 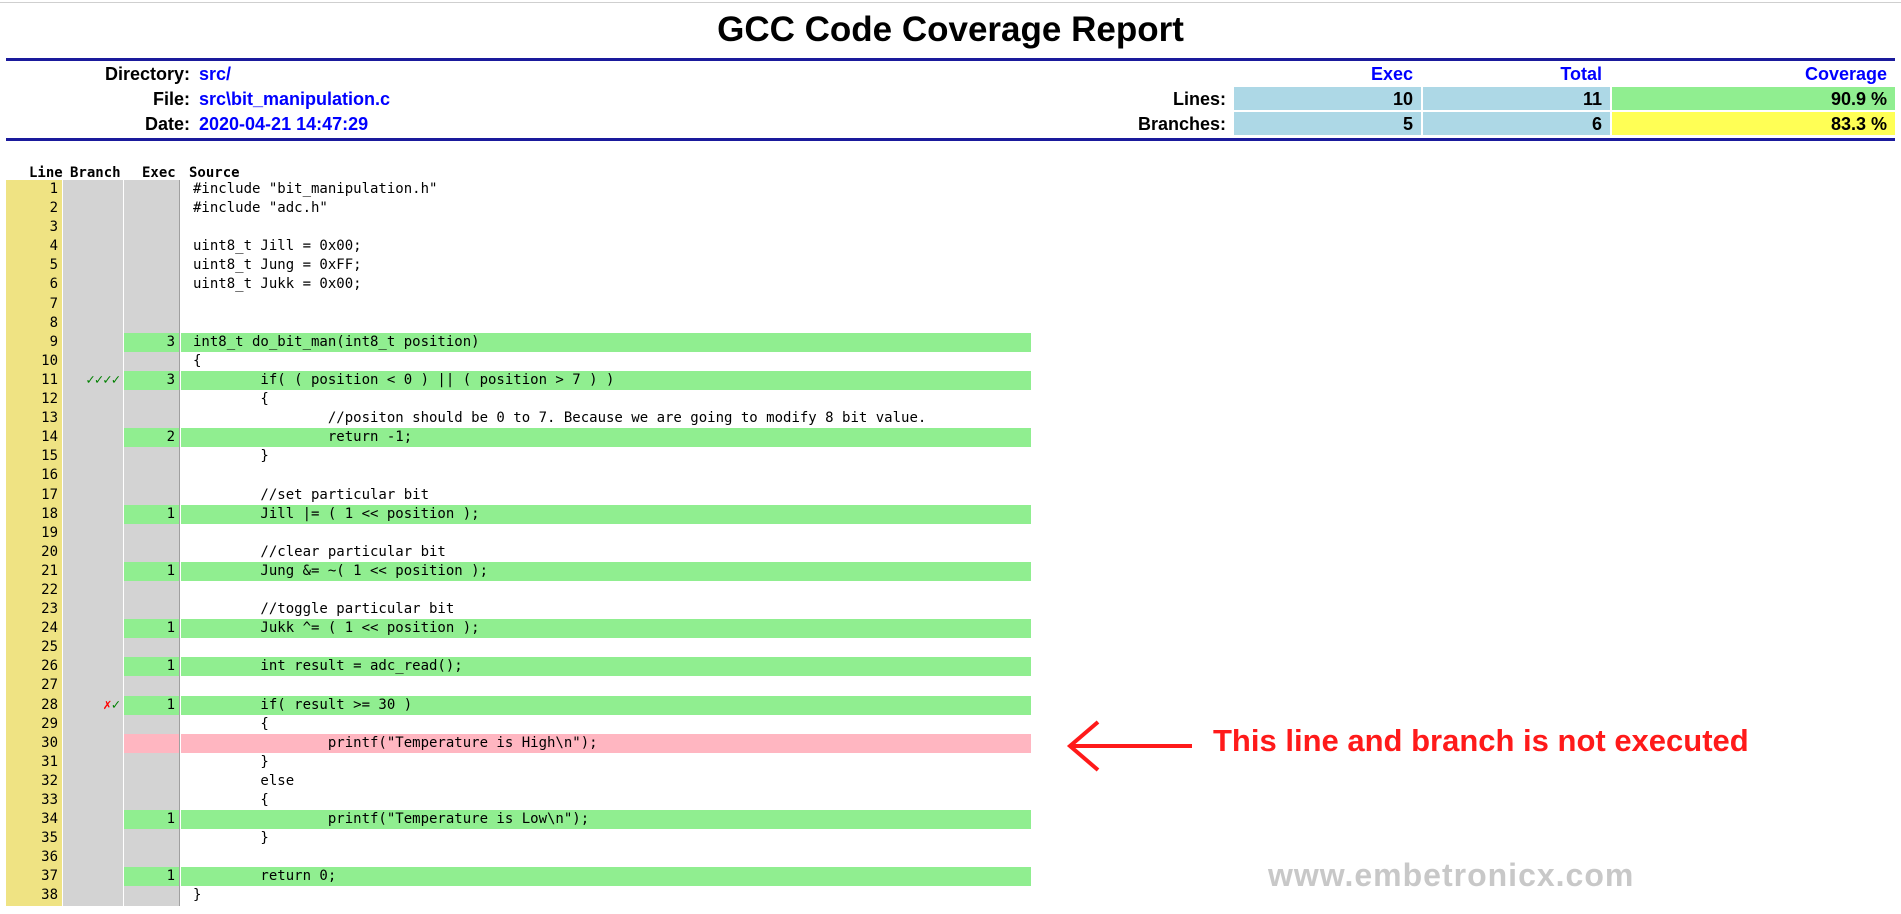 I want to click on line-number: 12, so click(x=34, y=400).